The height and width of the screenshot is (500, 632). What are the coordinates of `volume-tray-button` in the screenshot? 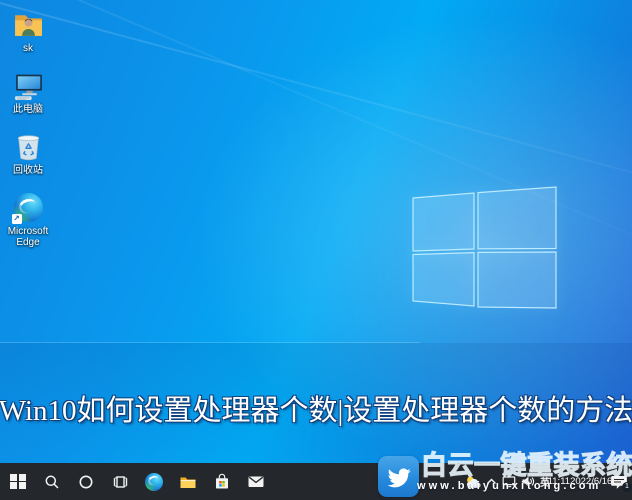 It's located at (528, 481).